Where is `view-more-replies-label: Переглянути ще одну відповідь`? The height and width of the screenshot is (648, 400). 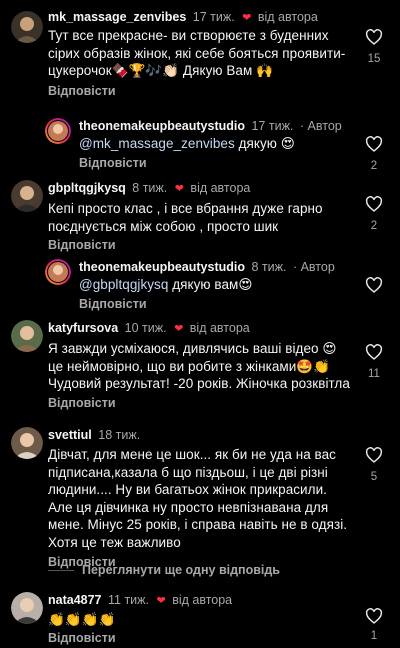
view-more-replies-label: Переглянути ще одну відповідь is located at coordinates (181, 570).